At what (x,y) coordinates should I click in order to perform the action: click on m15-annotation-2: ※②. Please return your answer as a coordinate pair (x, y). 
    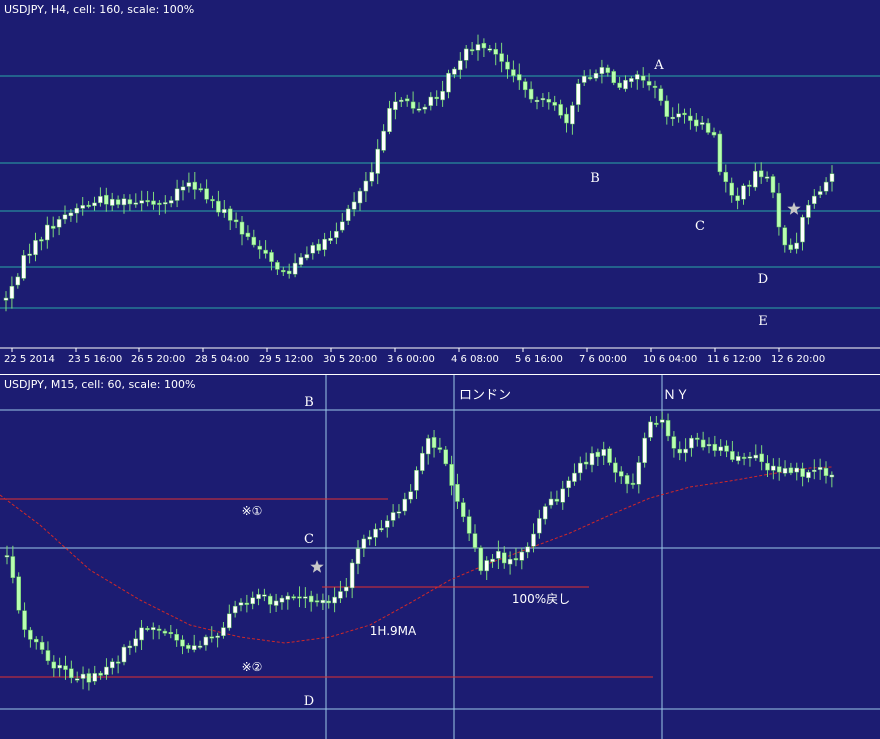
    Looking at the image, I should click on (252, 667).